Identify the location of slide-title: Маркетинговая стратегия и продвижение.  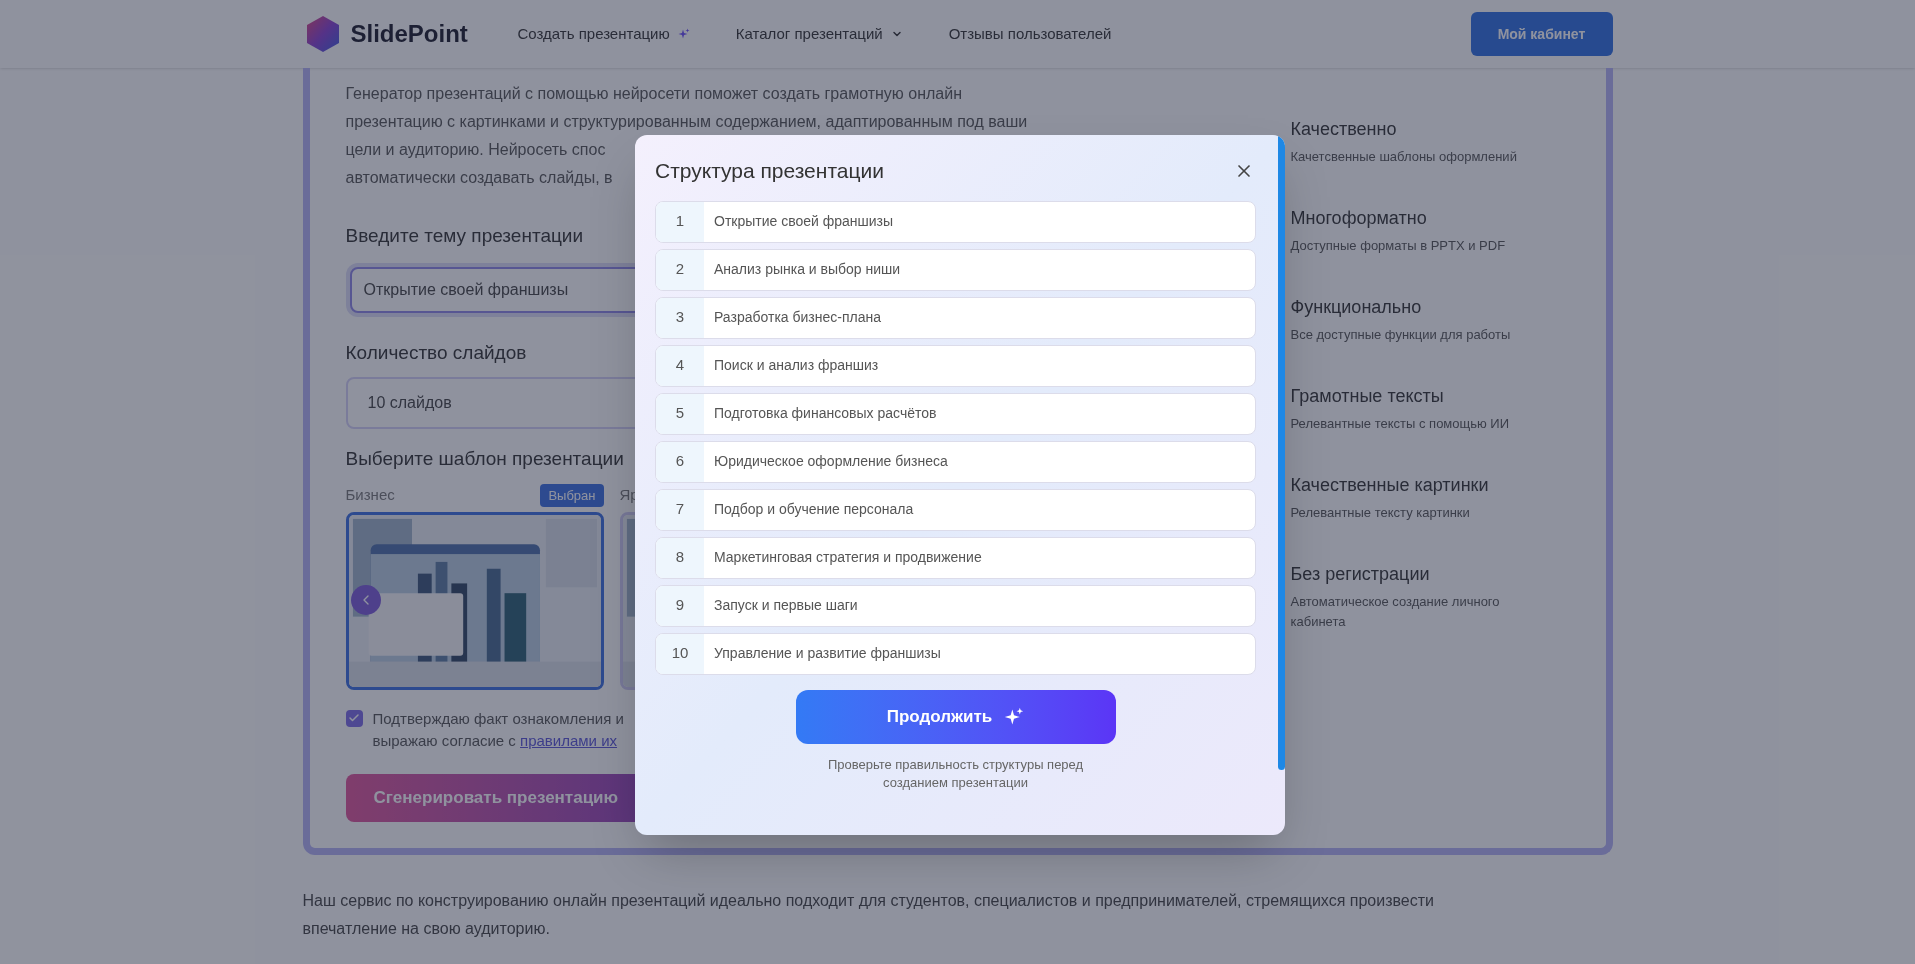
(847, 557).